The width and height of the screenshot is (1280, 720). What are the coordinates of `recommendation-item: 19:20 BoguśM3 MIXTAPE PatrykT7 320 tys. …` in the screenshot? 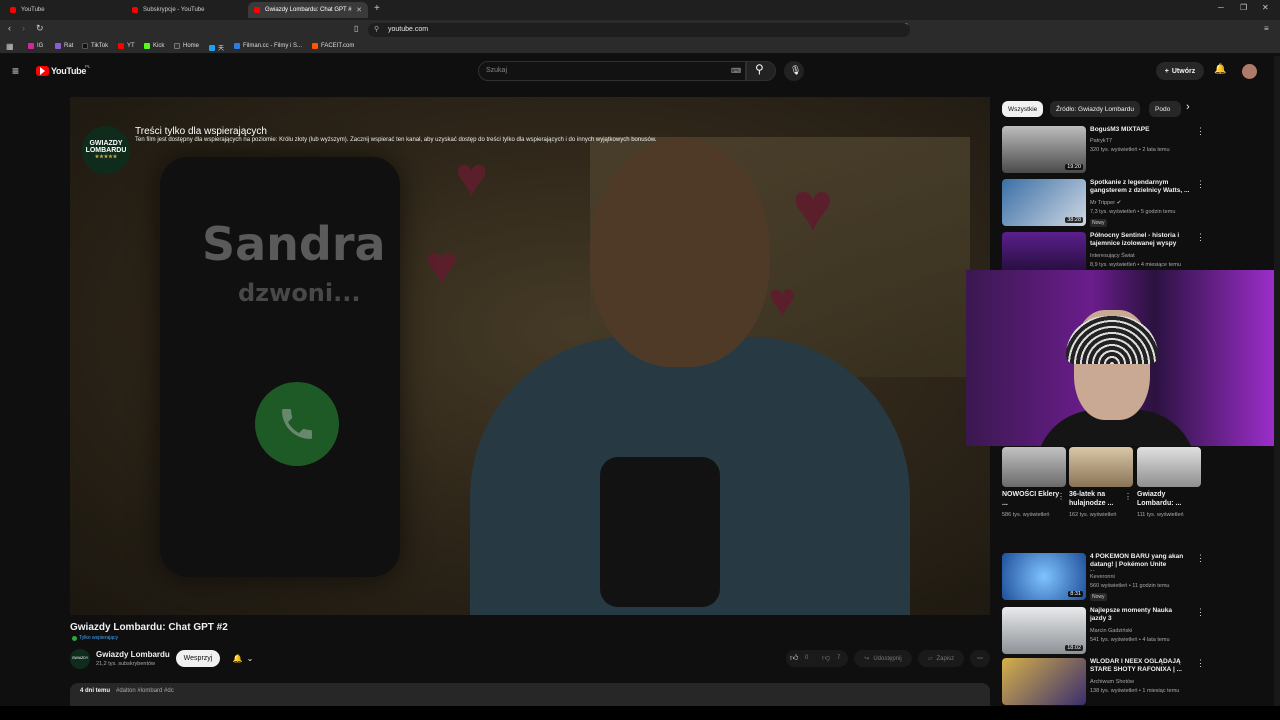 It's located at (1103, 151).